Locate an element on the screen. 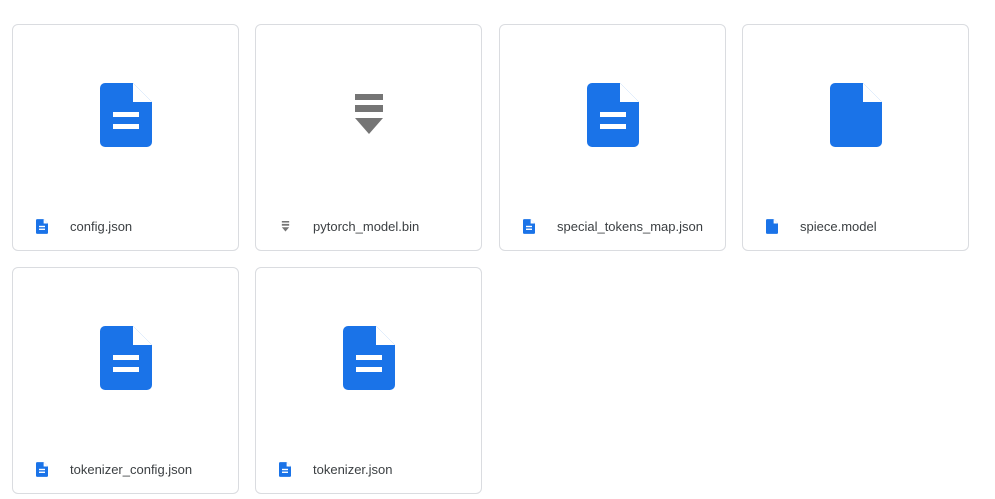 The height and width of the screenshot is (499, 995). file-card-config-json: config.json is located at coordinates (125, 137).